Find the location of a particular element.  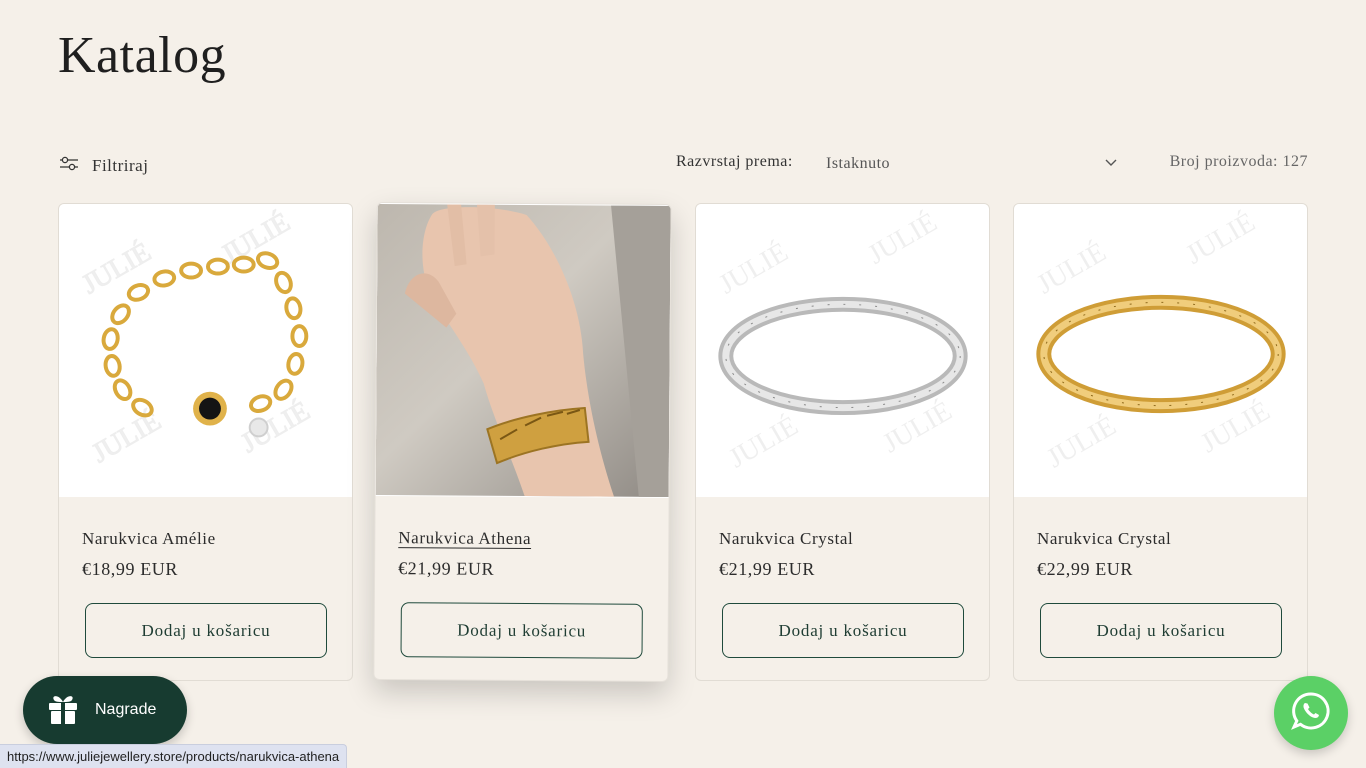

sort-selected-value: Istaknuto is located at coordinates (858, 163).